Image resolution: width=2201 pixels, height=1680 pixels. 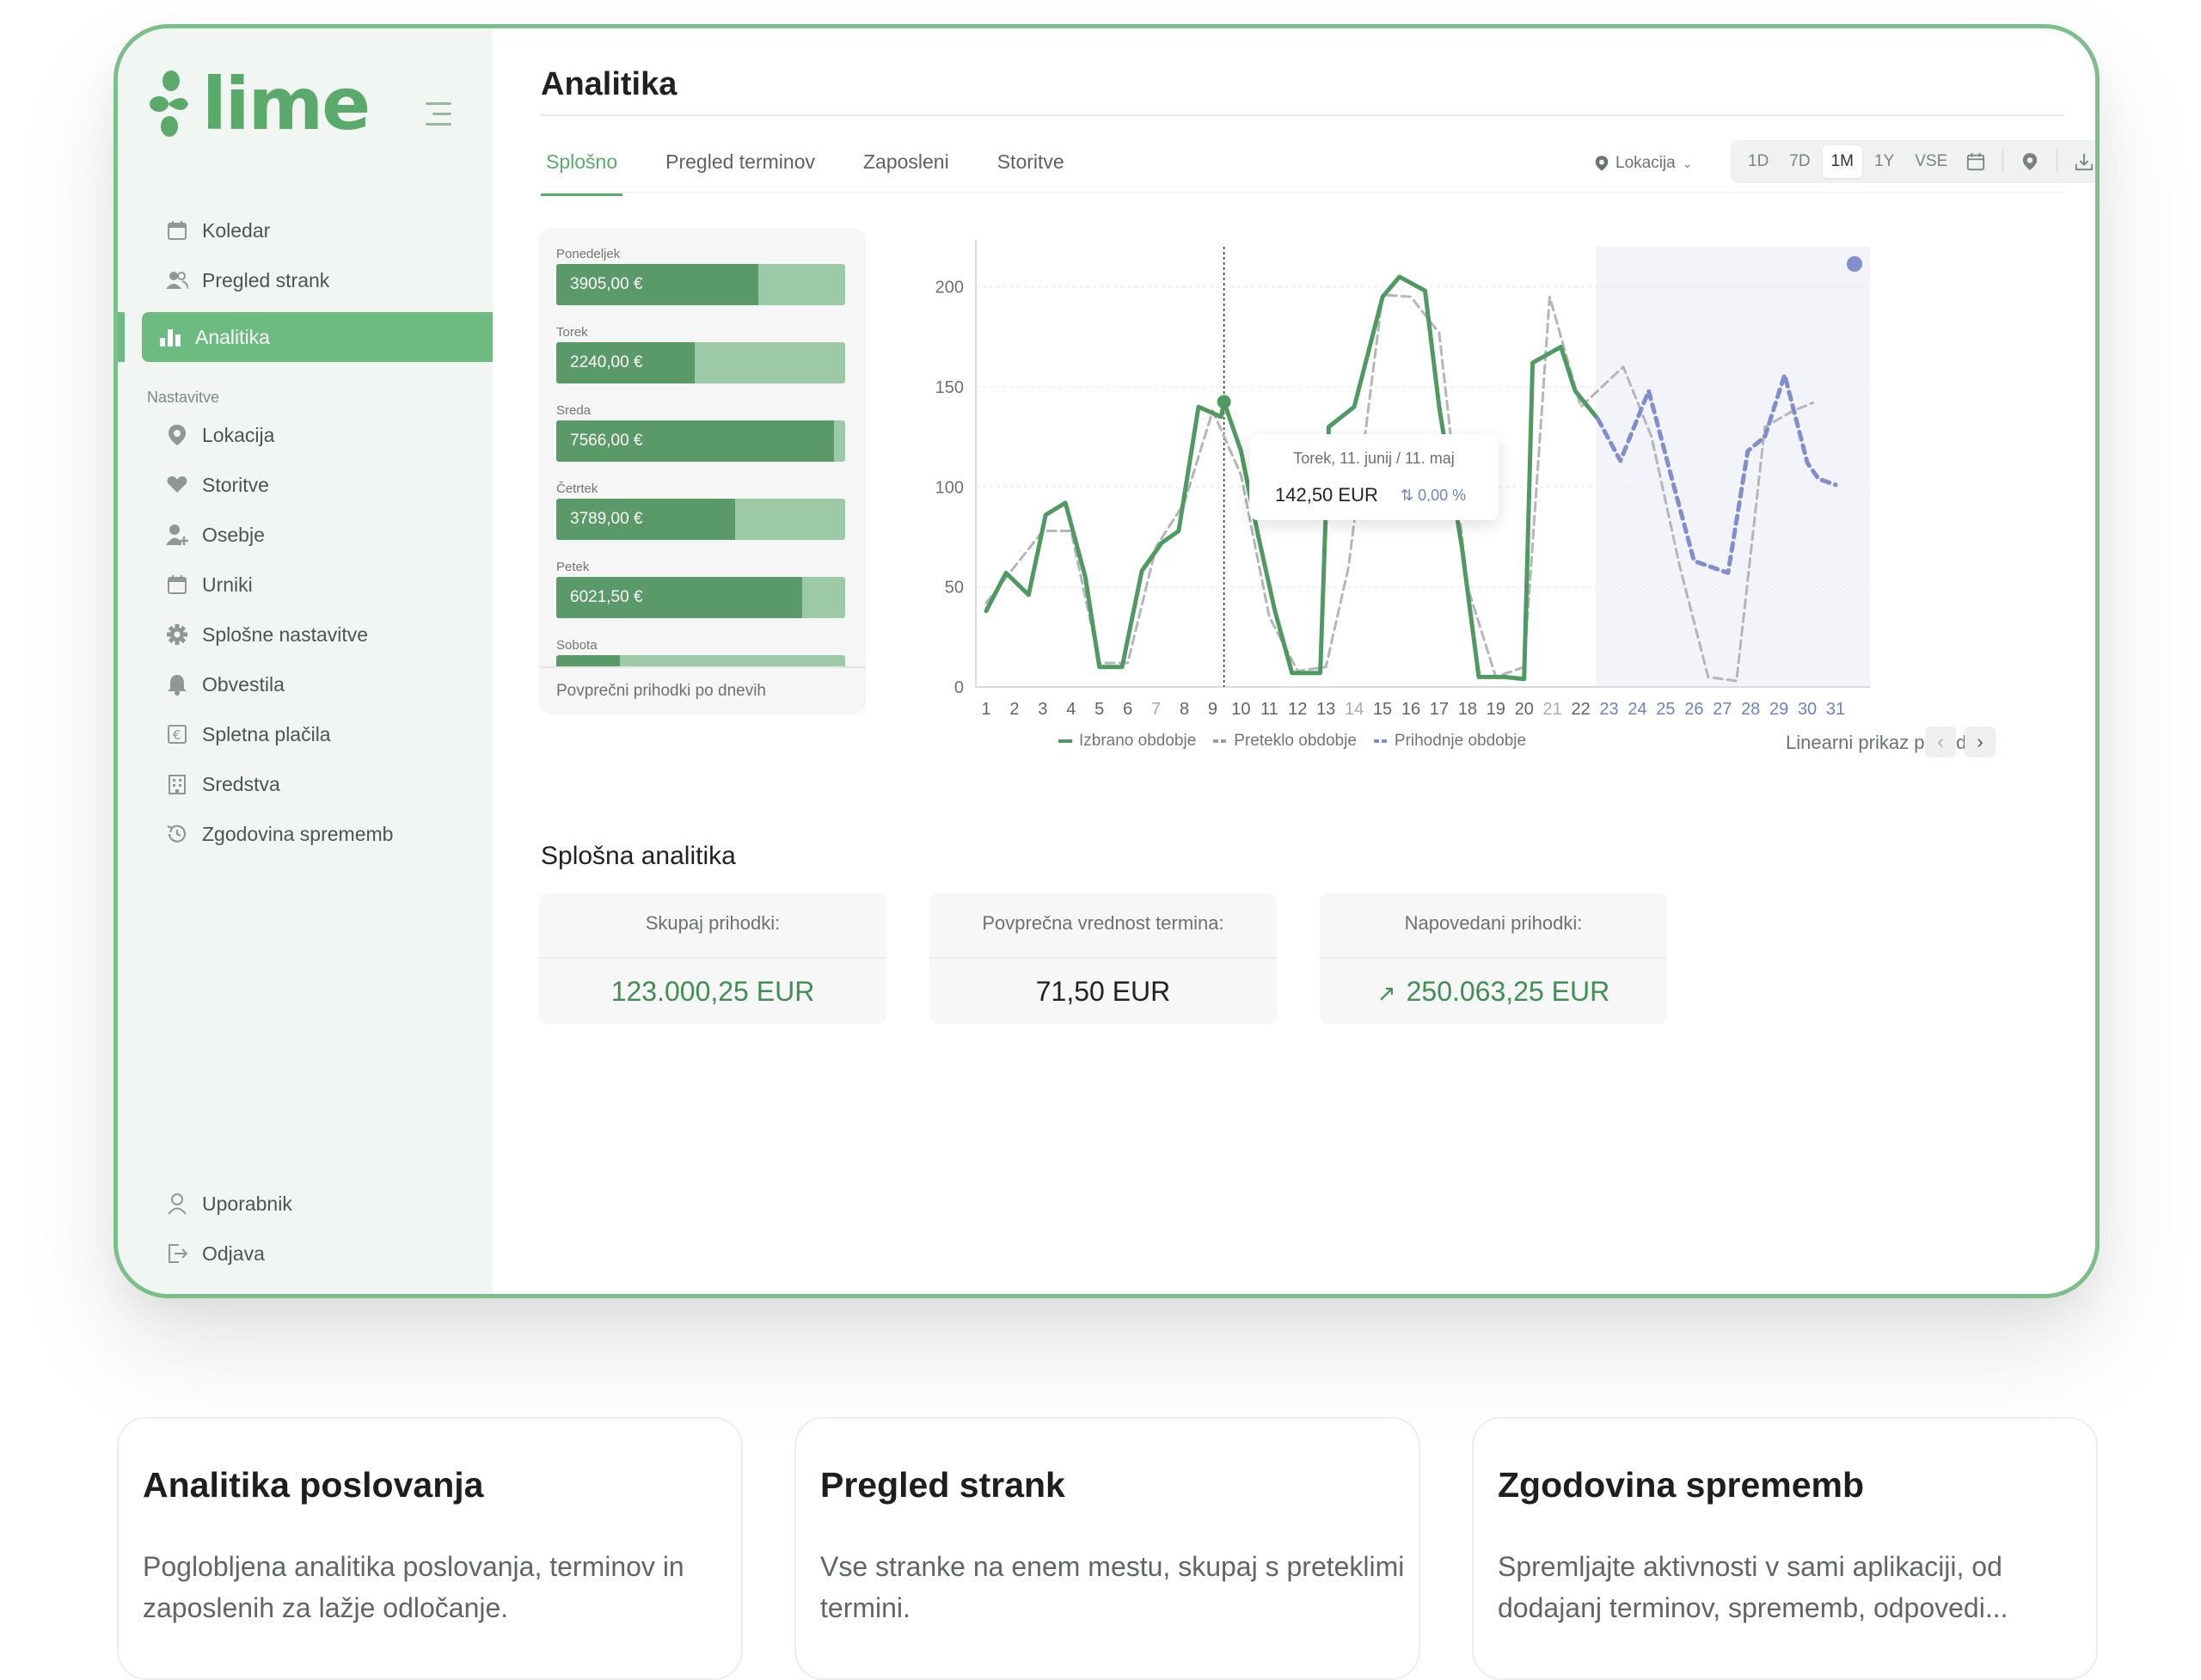 I want to click on day-bar-fill: 2240,00 €, so click(x=626, y=363).